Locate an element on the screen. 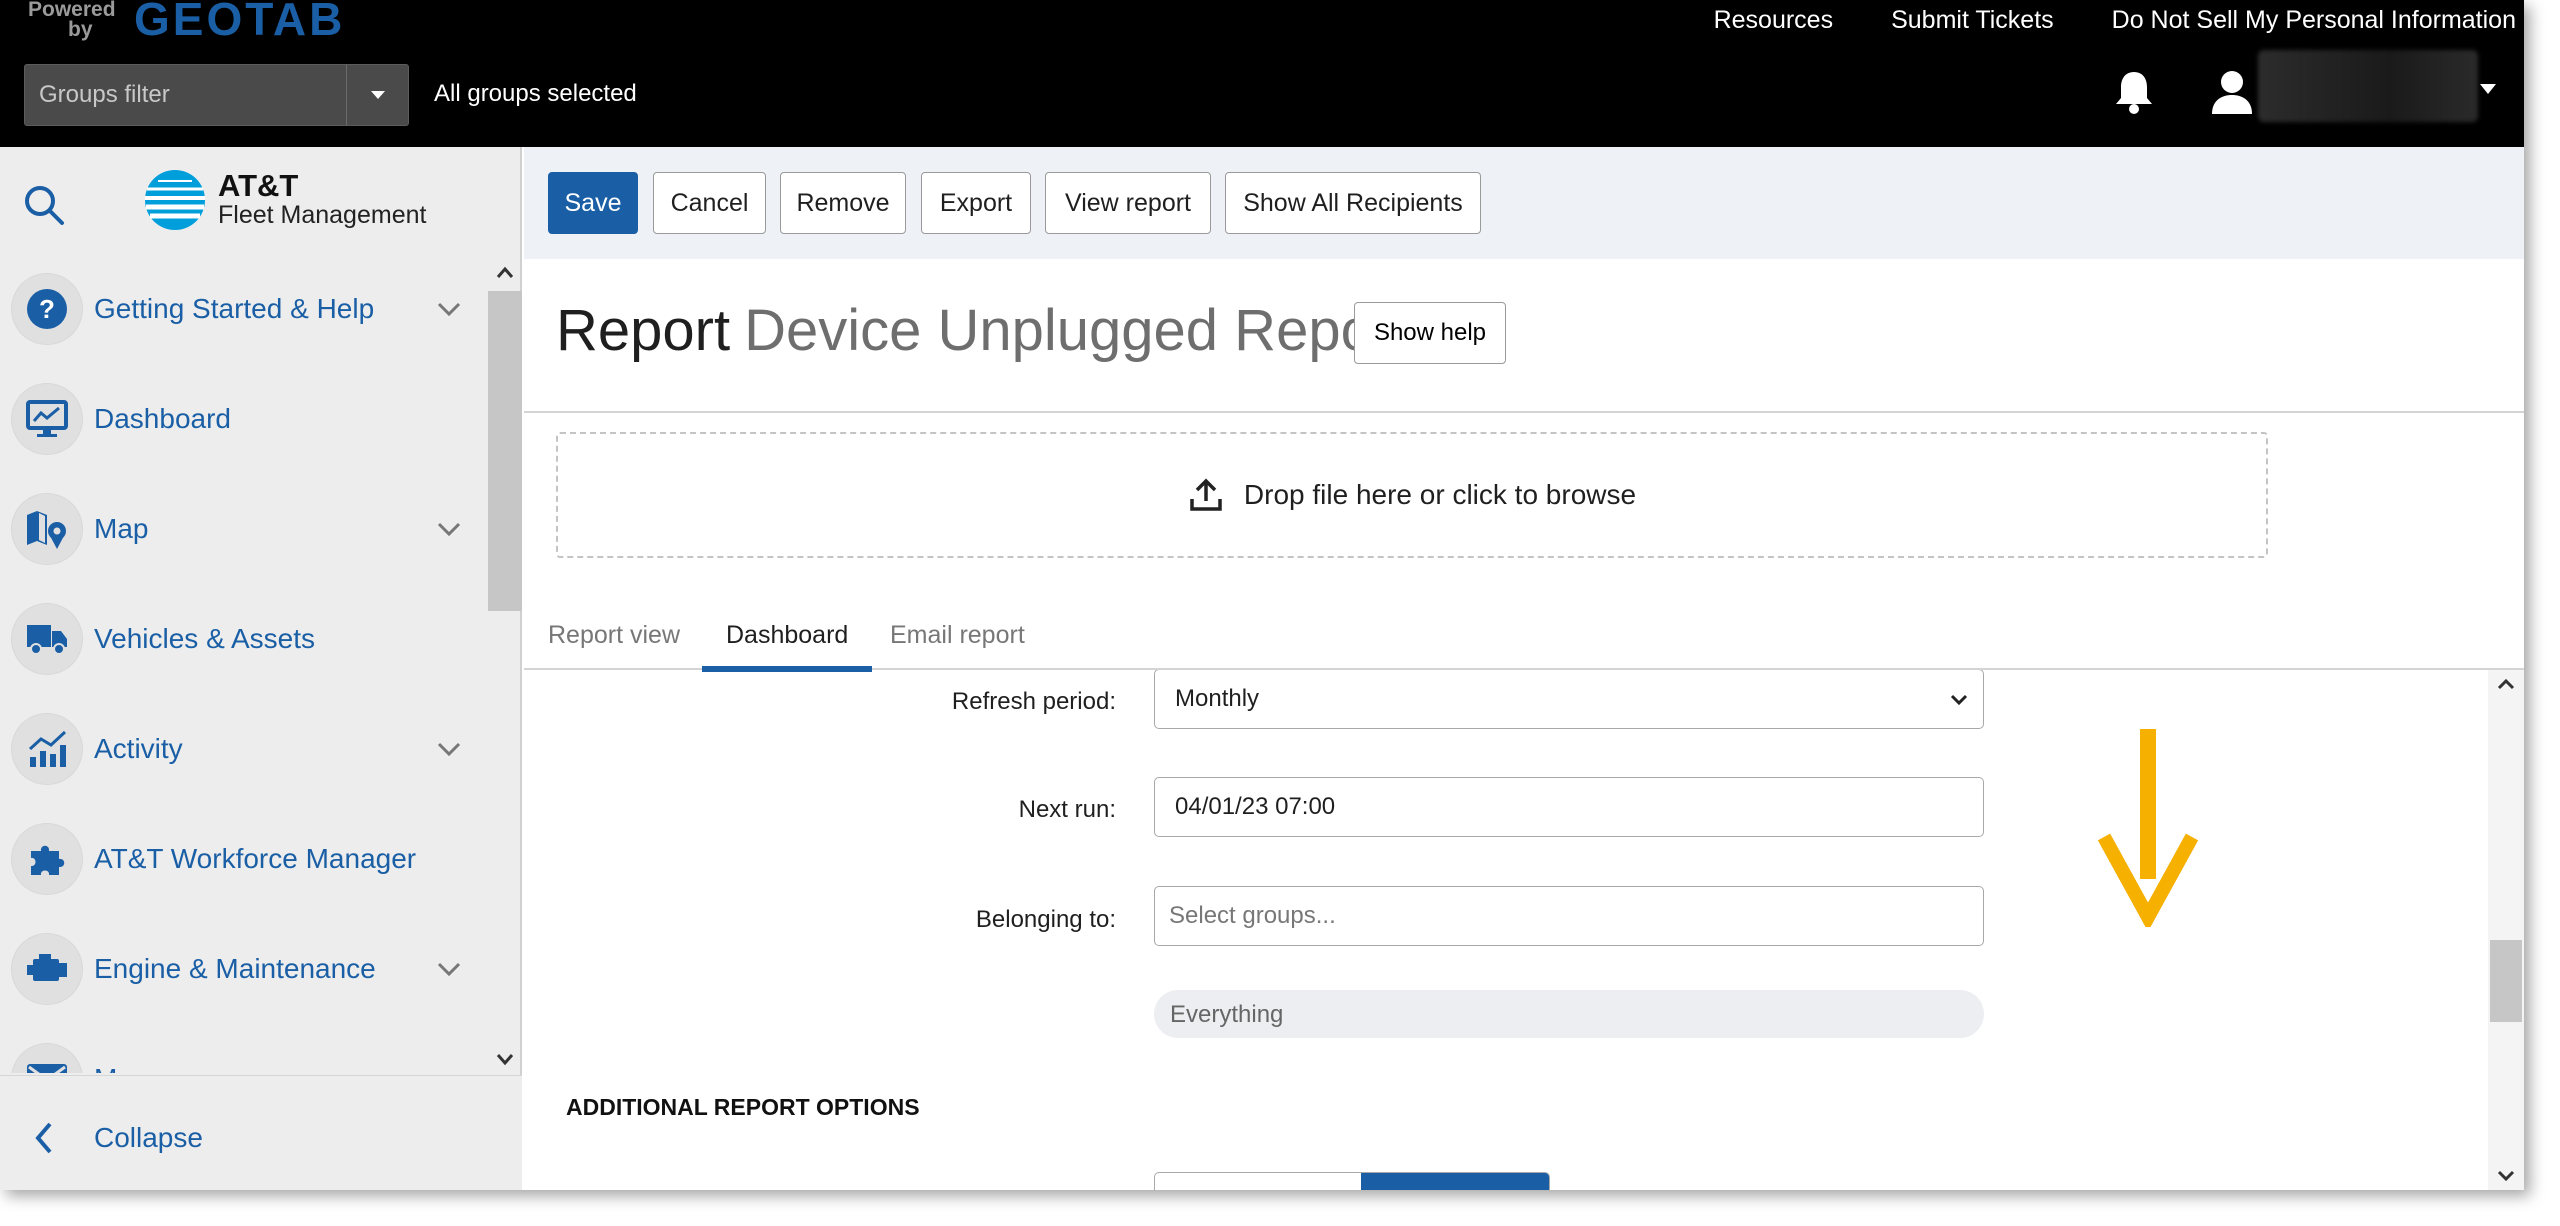  sidebar-item-messages: M is located at coordinates (243, 1054).